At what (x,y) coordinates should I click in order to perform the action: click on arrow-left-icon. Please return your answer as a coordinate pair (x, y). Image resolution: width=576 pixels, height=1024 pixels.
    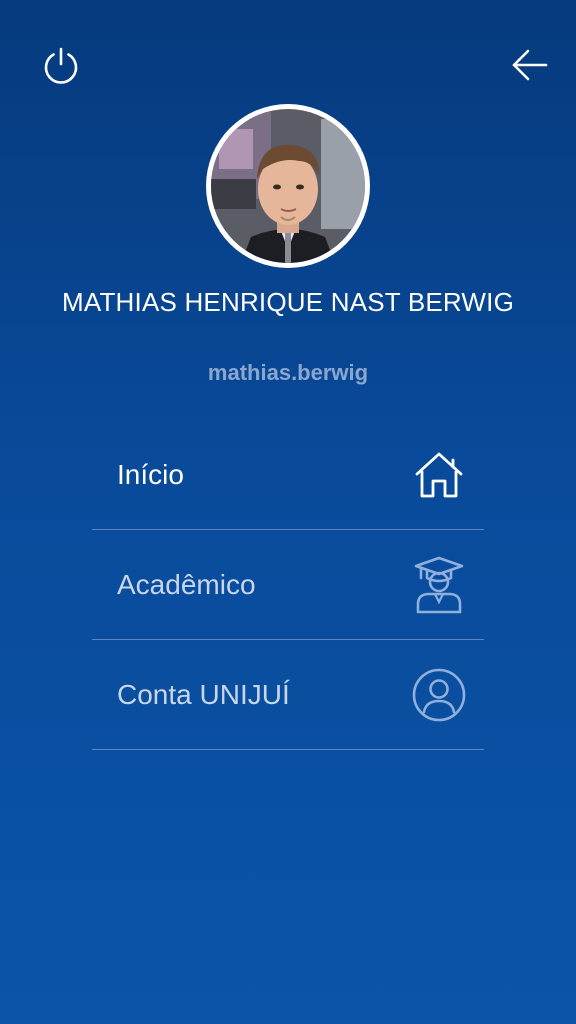
    Looking at the image, I should click on (530, 65).